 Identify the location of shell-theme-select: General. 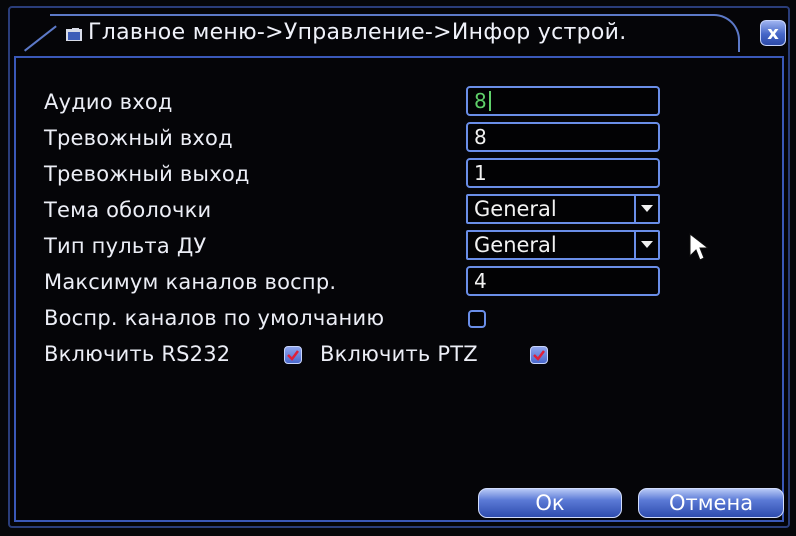
(563, 209).